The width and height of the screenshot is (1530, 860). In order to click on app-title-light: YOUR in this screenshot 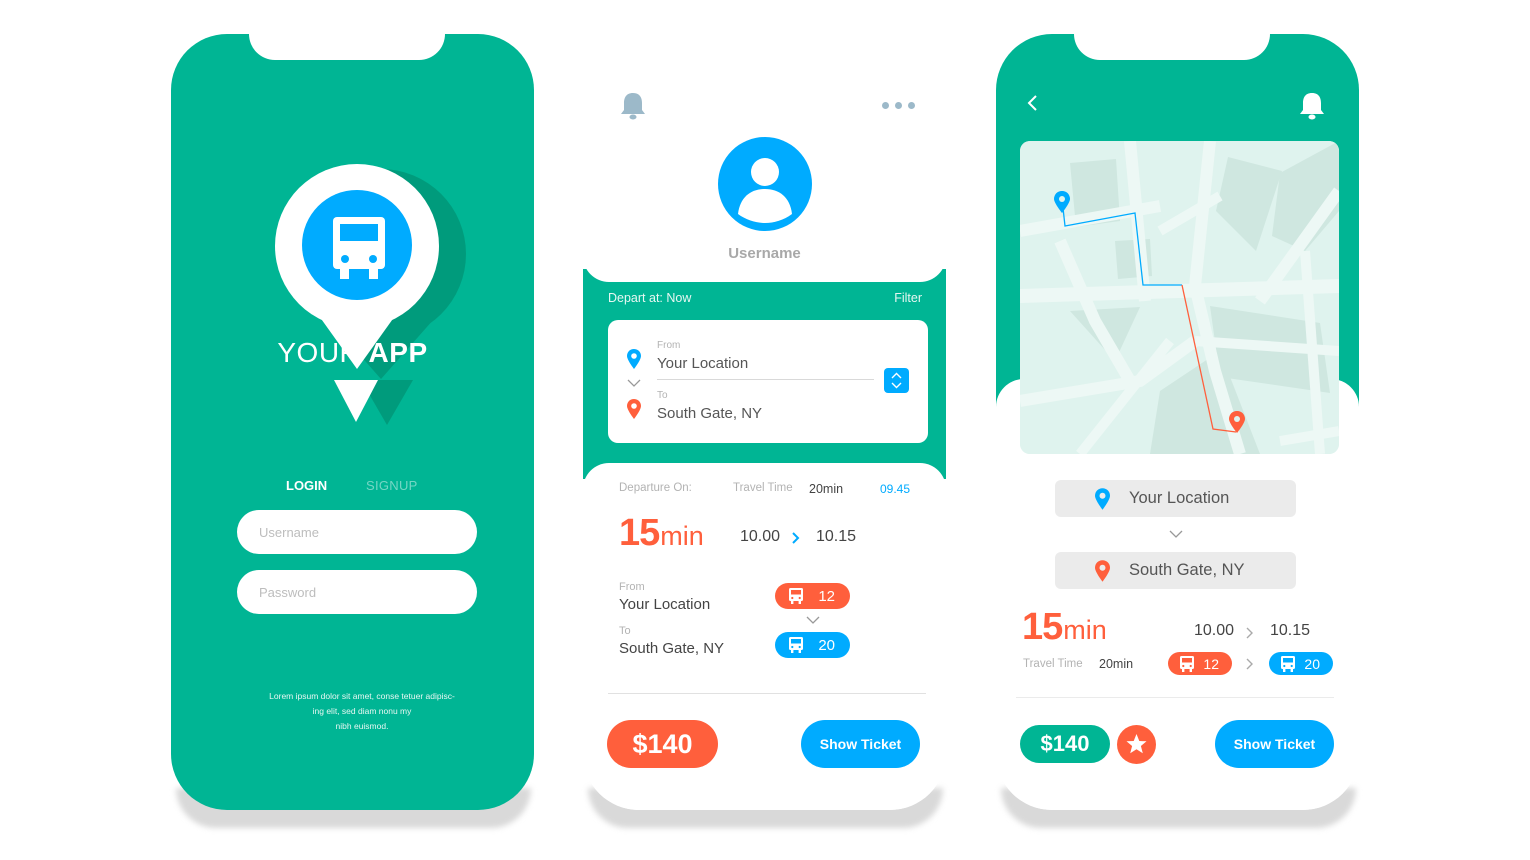, I will do `click(323, 352)`.